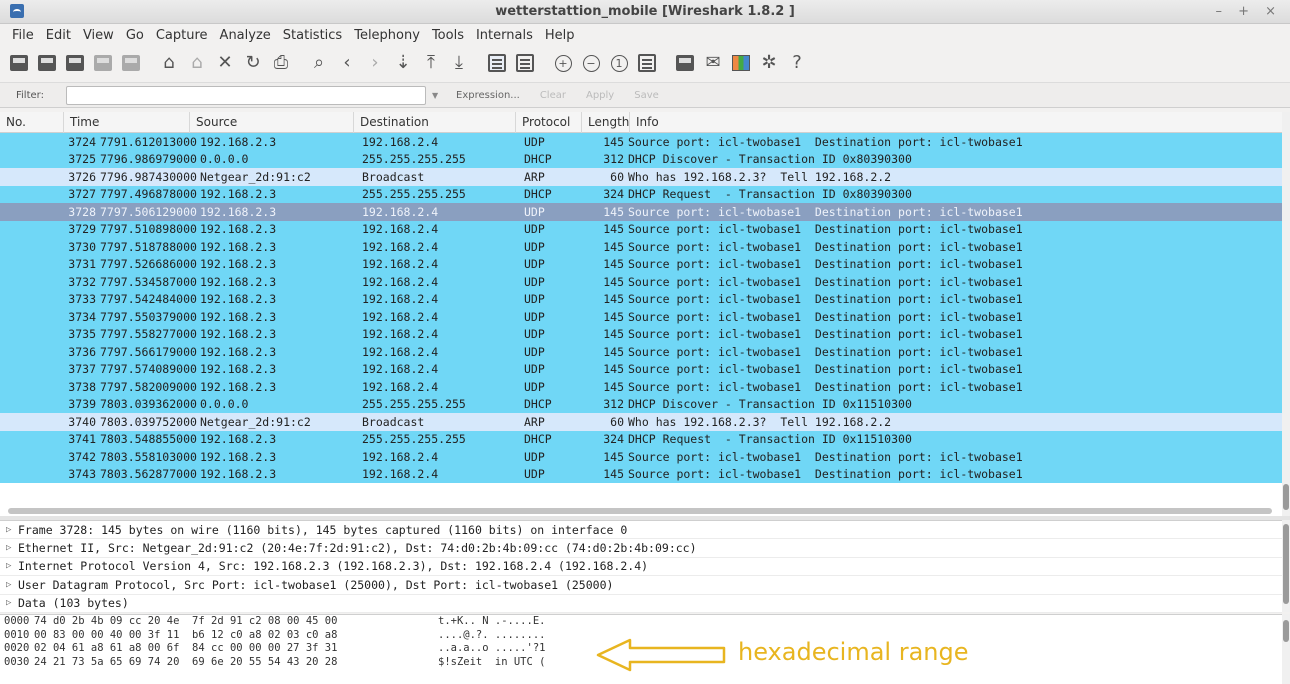 Image resolution: width=1290 pixels, height=684 pixels. What do you see at coordinates (431, 63) in the screenshot?
I see `go-first-icon: ⤒` at bounding box center [431, 63].